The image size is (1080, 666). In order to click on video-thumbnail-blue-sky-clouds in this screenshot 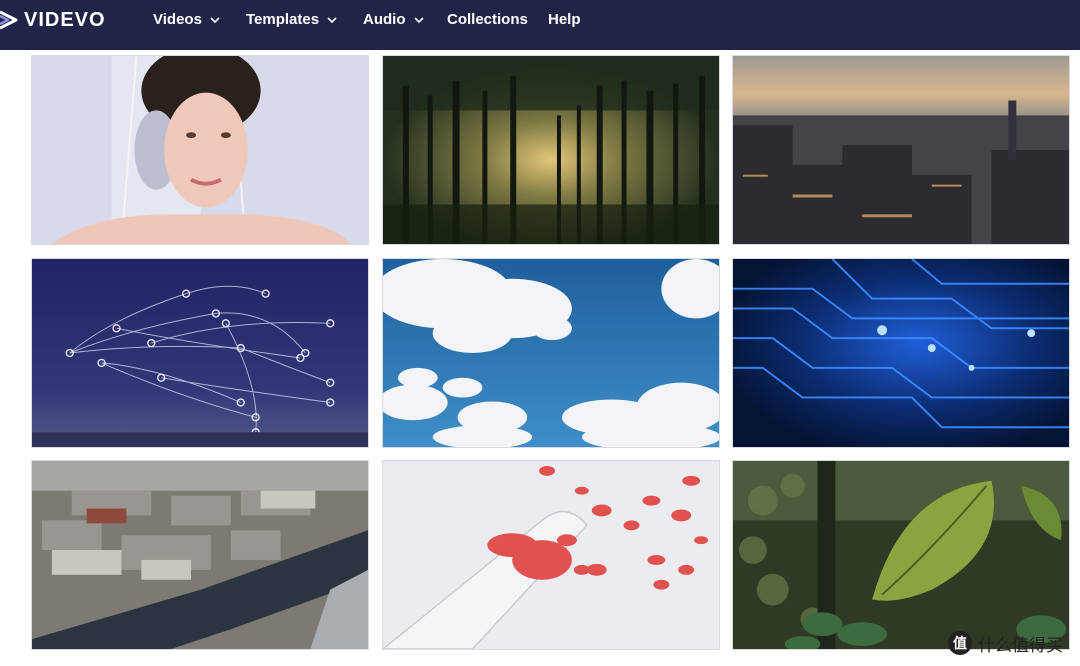, I will do `click(551, 353)`.